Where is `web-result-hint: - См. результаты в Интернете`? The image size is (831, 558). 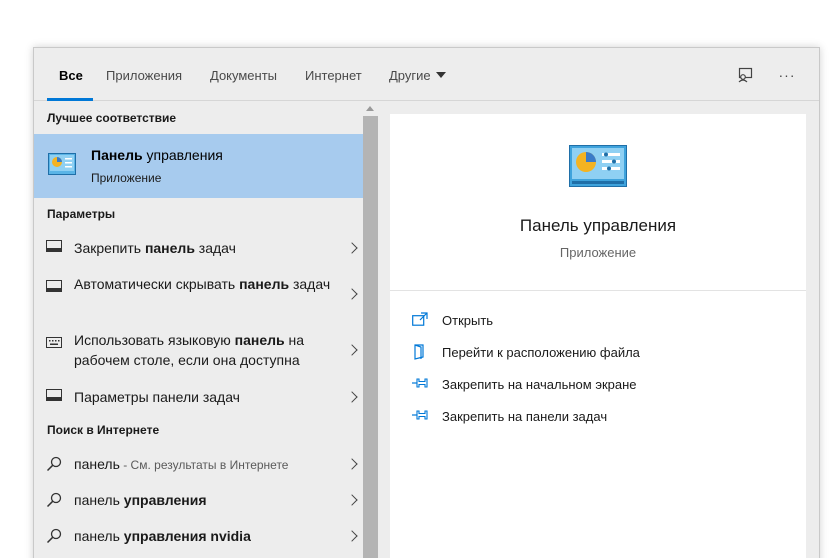
web-result-hint: - См. результаты в Интернете is located at coordinates (204, 465).